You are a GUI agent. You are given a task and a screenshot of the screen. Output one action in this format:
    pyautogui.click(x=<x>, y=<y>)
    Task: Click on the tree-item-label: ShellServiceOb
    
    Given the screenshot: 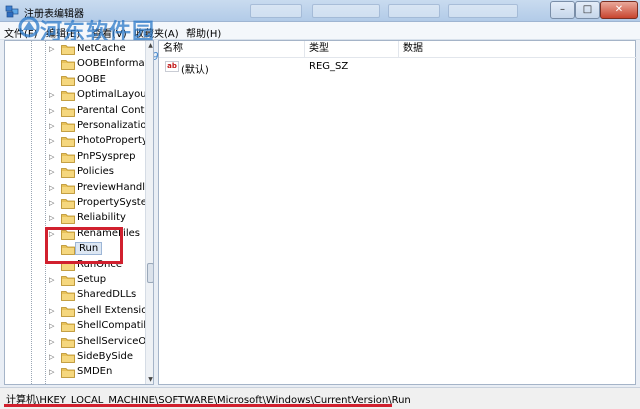 What is the action you would take?
    pyautogui.click(x=115, y=341)
    